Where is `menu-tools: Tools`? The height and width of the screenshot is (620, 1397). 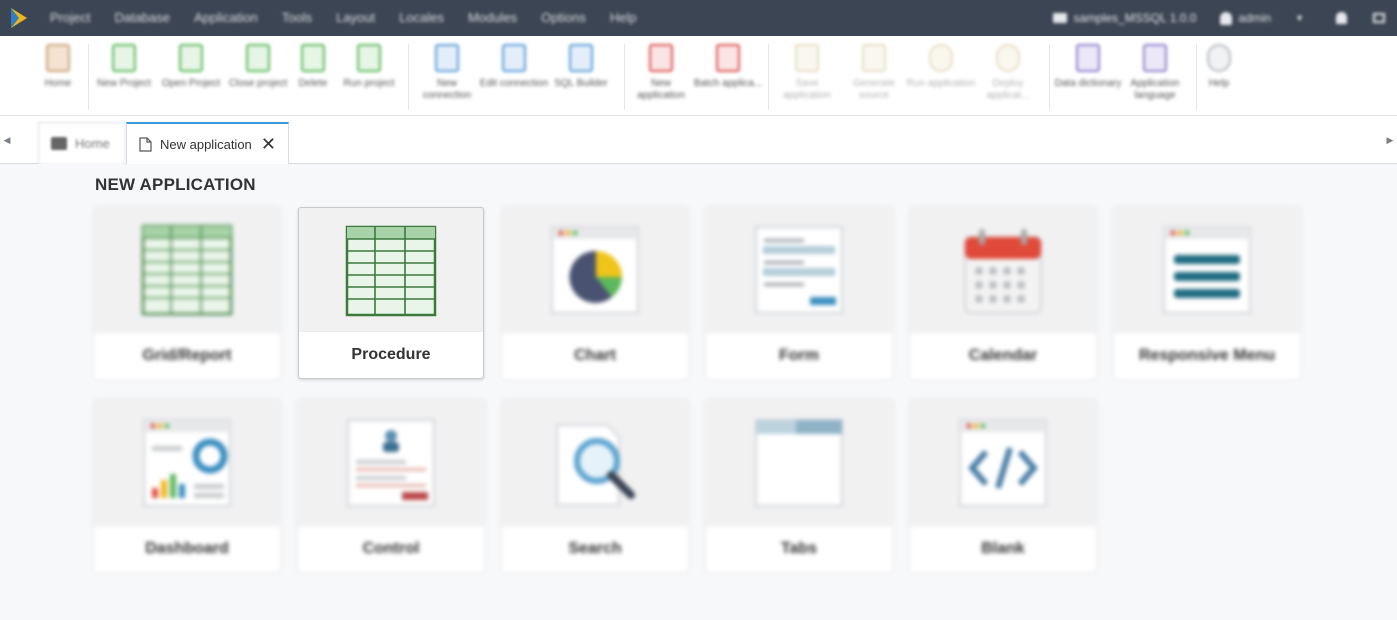
menu-tools: Tools is located at coordinates (297, 18).